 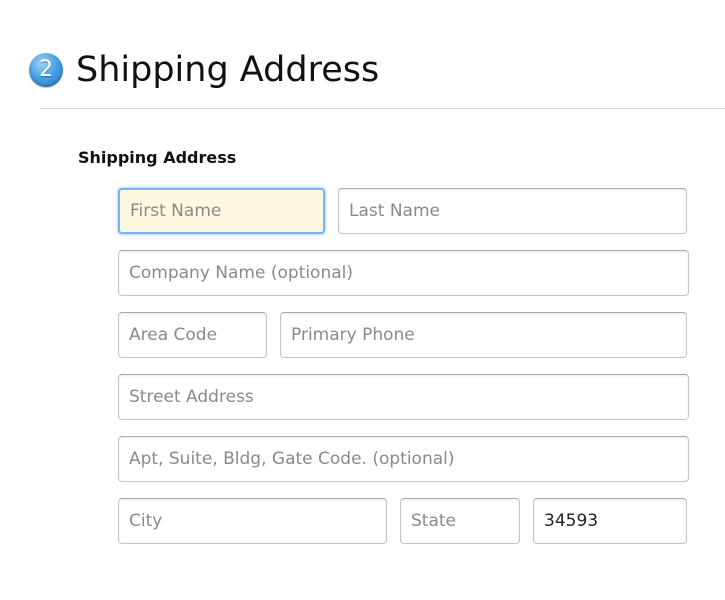 I want to click on primary-phone-input, so click(x=483, y=335).